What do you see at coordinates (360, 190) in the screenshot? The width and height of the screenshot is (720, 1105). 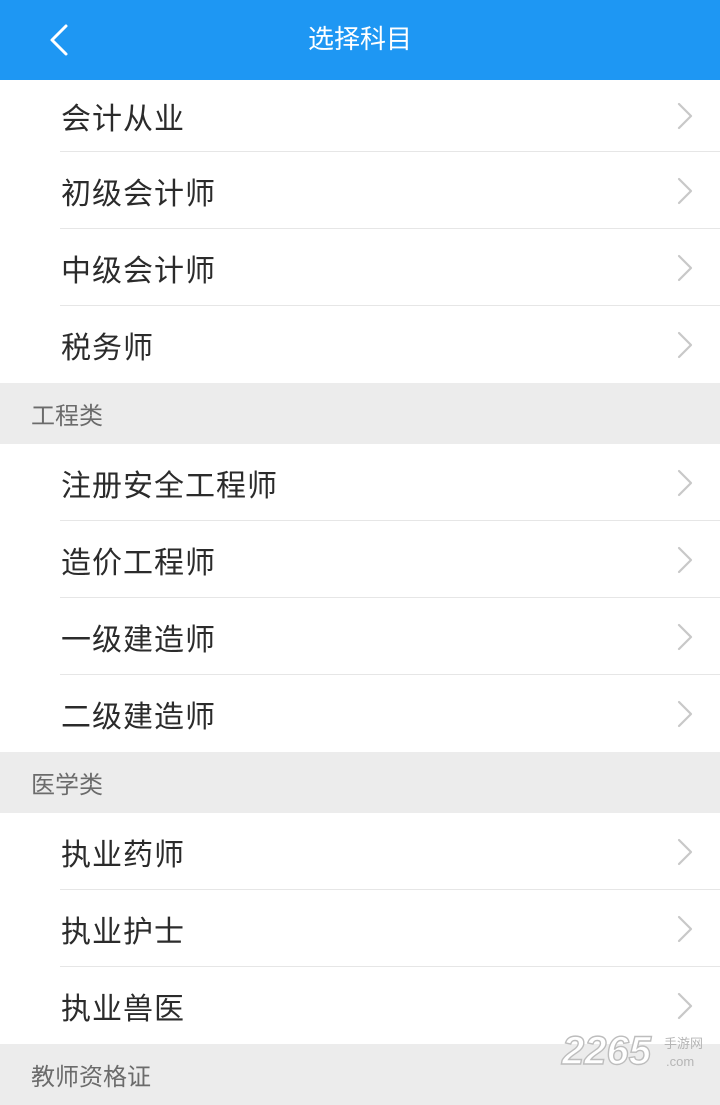 I see `list-item: 初级会计师` at bounding box center [360, 190].